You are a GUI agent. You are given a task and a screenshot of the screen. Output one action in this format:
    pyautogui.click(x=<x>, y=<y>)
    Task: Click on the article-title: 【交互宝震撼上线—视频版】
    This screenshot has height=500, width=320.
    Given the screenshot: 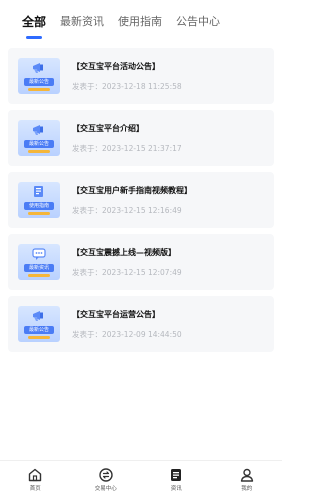 What is the action you would take?
    pyautogui.click(x=124, y=252)
    